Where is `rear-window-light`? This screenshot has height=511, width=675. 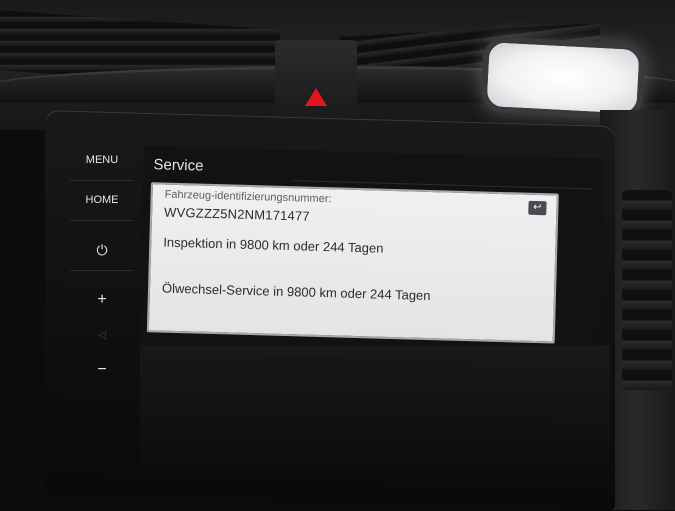
rear-window-light is located at coordinates (563, 78).